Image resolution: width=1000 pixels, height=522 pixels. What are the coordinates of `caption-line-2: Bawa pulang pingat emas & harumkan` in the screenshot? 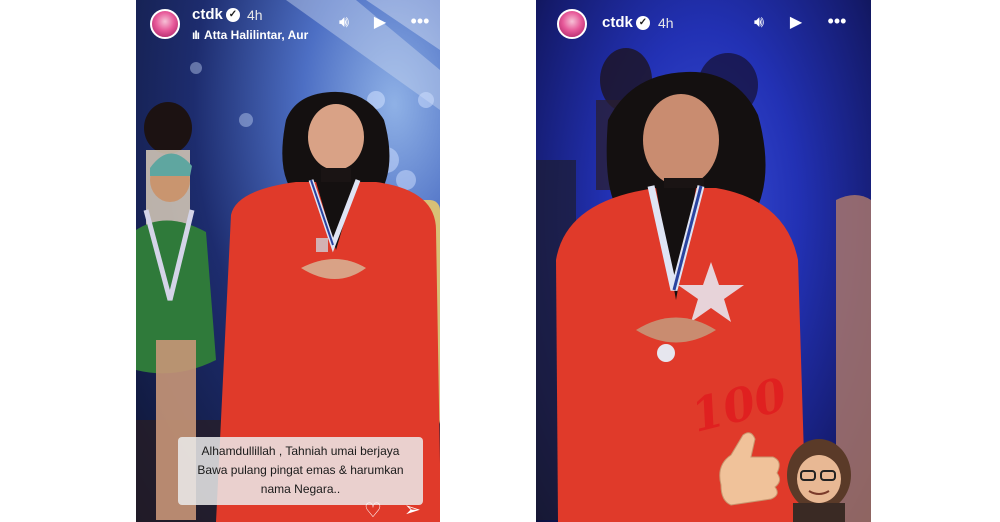 It's located at (300, 470).